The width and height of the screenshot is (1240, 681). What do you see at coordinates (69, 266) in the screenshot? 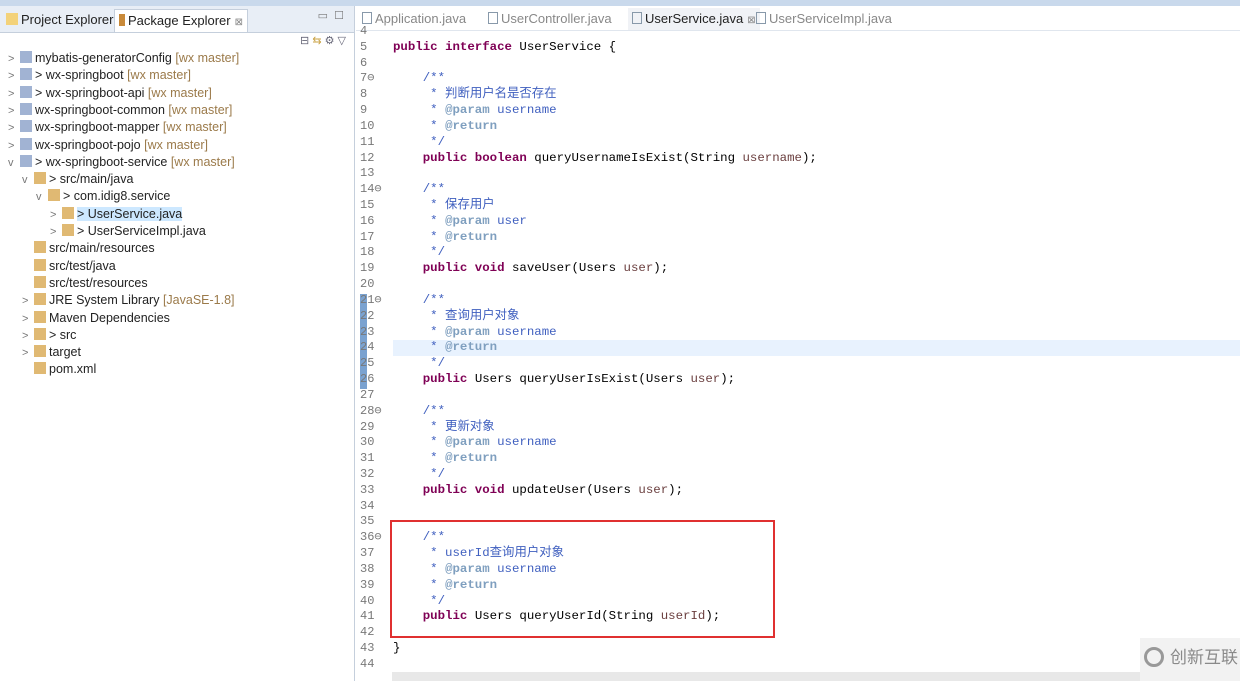
I see `tree-item: src/test/java` at bounding box center [69, 266].